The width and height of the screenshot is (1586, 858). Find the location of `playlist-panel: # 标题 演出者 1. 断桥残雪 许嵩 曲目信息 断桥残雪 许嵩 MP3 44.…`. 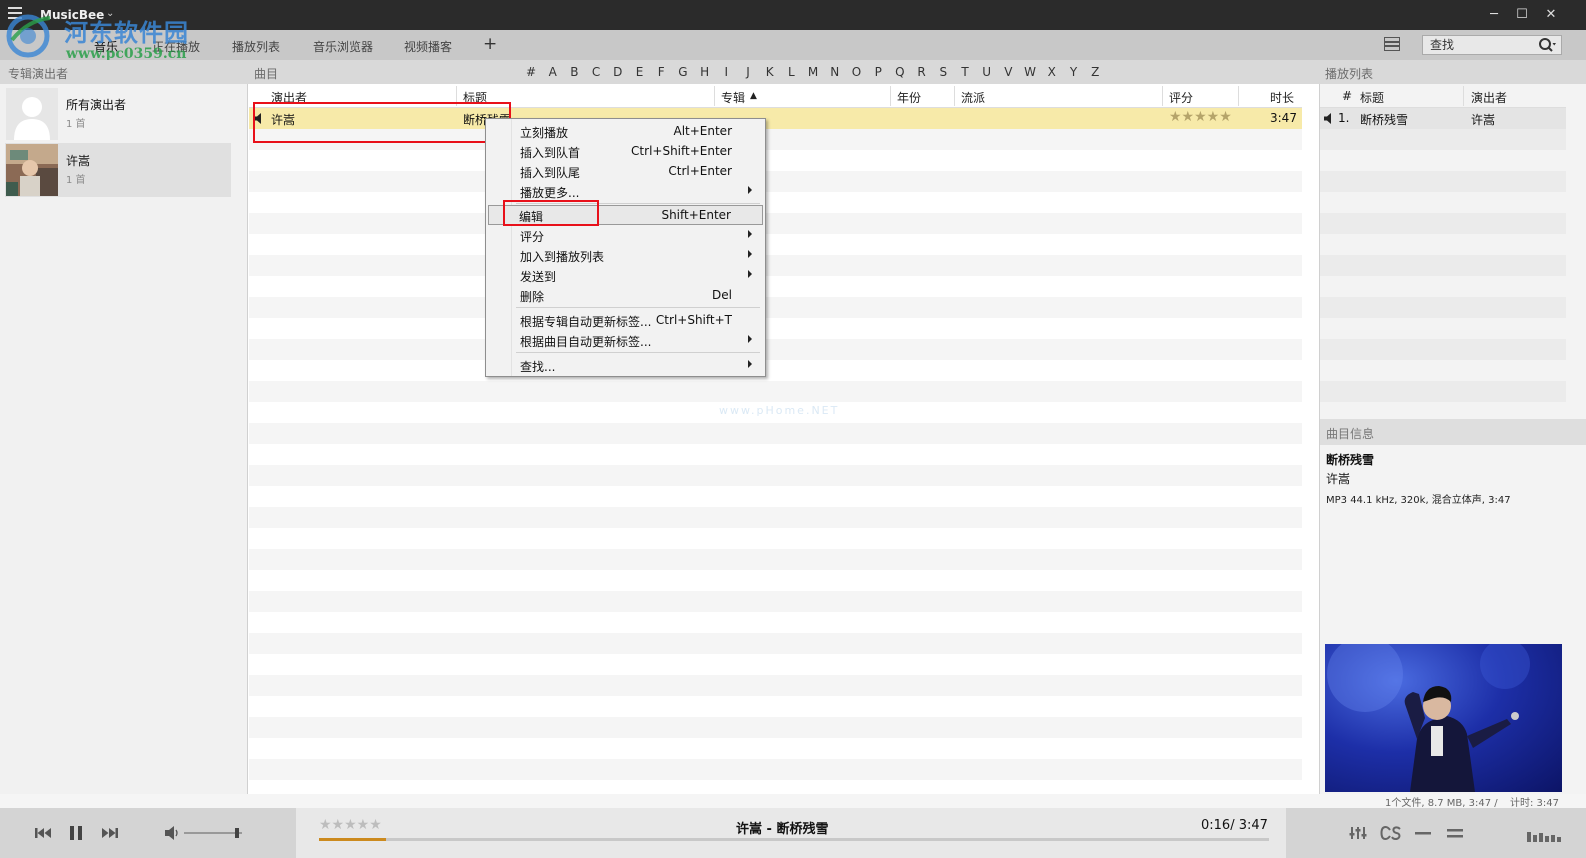

playlist-panel: # 标题 演出者 1. 断桥残雪 许嵩 曲目信息 断桥残雪 许嵩 MP3 44.… is located at coordinates (1452, 439).